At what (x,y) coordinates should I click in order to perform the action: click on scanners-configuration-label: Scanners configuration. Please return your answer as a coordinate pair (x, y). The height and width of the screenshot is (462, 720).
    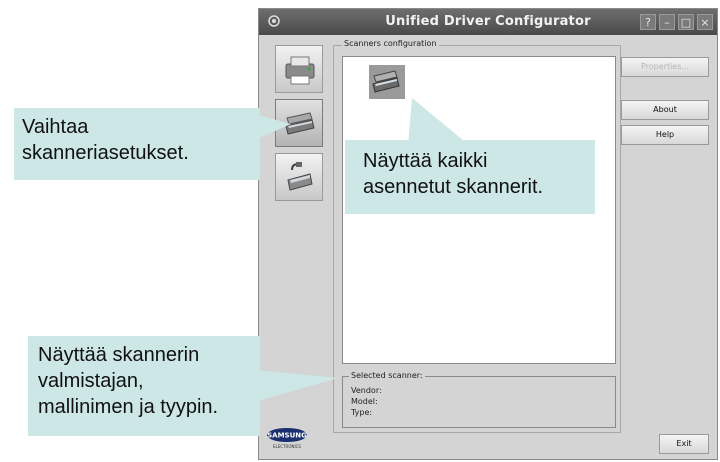
    Looking at the image, I should click on (390, 43).